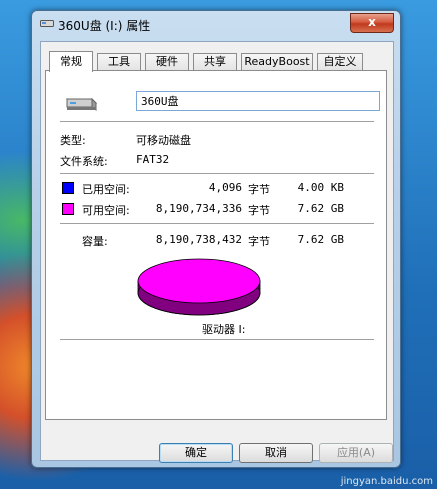 The height and width of the screenshot is (489, 437). Describe the element at coordinates (216, 25) in the screenshot. I see `title-bar: 360U盘 (I:) 属性 x` at that location.